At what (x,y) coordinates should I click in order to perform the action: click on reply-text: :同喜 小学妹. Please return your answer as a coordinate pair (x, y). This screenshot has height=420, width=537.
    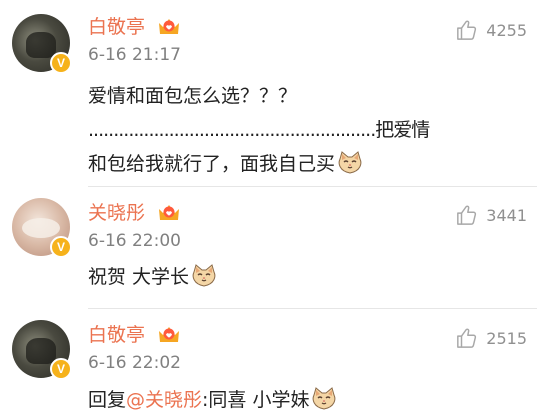
    Looking at the image, I should click on (256, 400).